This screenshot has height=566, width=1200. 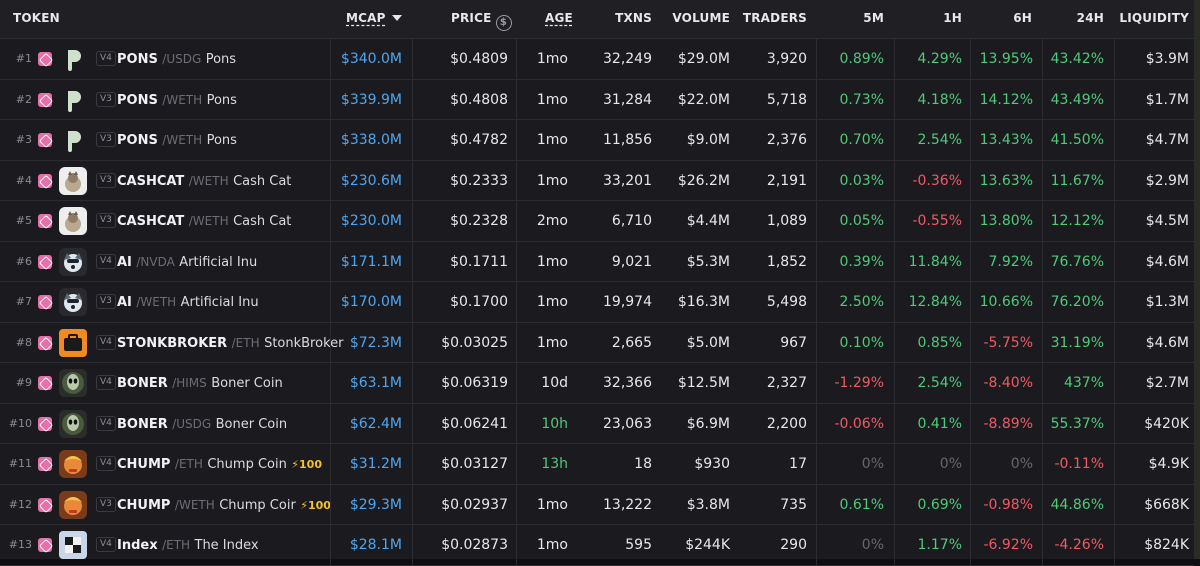 What do you see at coordinates (627, 423) in the screenshot?
I see `txns-value: 23,063` at bounding box center [627, 423].